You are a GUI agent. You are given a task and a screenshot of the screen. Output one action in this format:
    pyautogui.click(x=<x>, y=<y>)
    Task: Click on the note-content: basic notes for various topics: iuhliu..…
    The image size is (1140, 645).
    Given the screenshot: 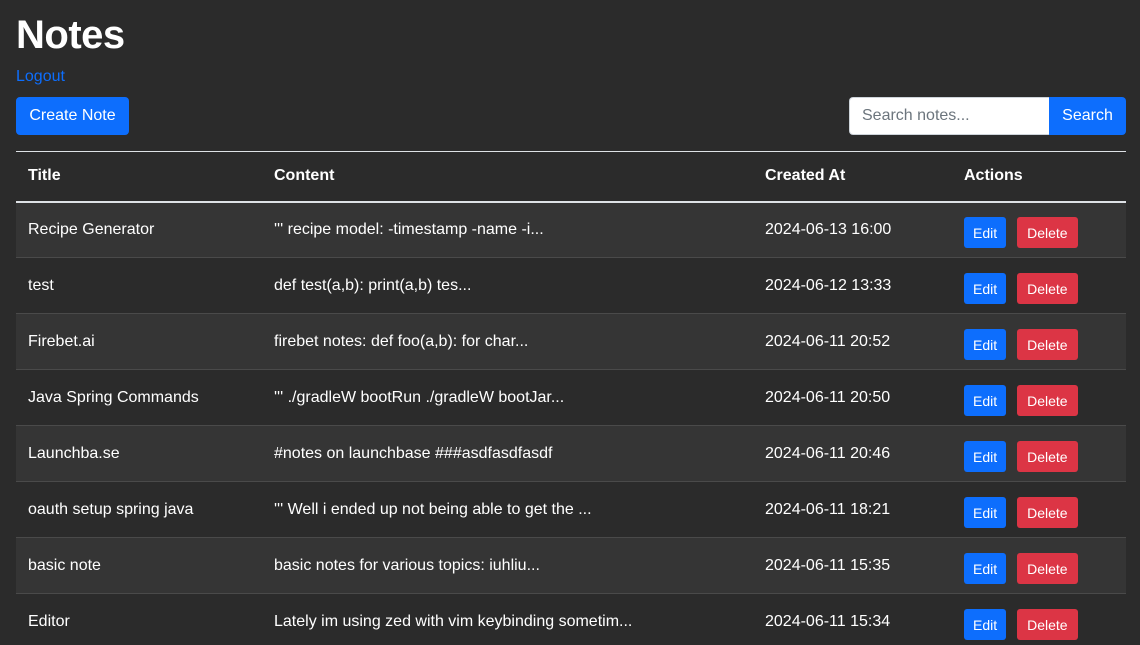 What is the action you would take?
    pyautogui.click(x=407, y=565)
    